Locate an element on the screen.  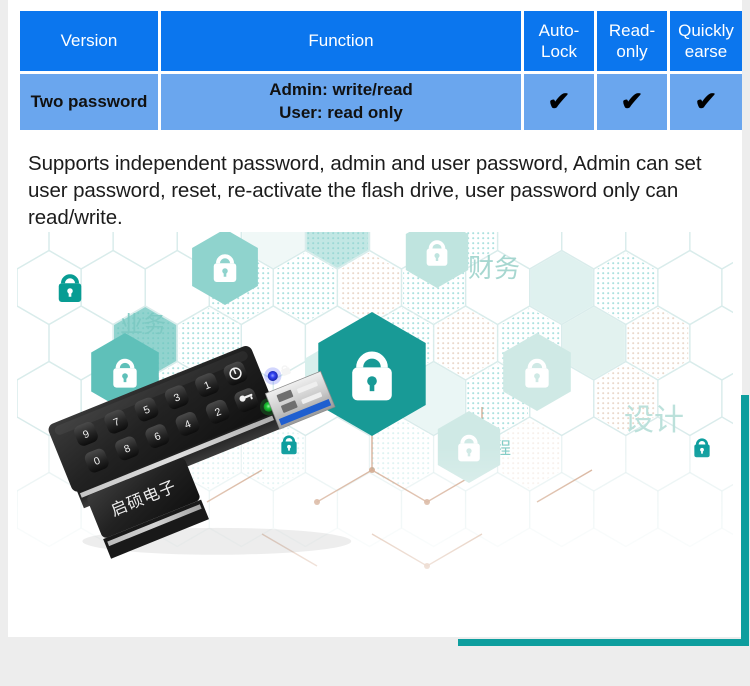
usb-flash-drive: 9 7 5 3 1 0 8 6 4 2 启硕电子 is located at coordinates (200, 452).